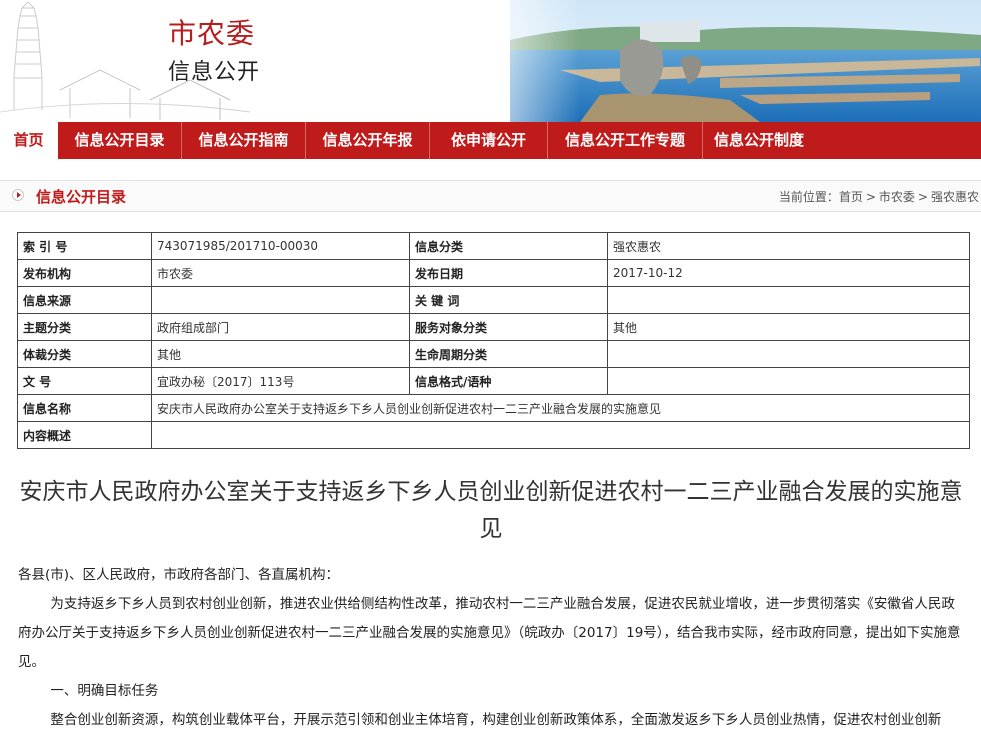 The width and height of the screenshot is (981, 735). What do you see at coordinates (897, 197) in the screenshot?
I see `breadcrumb-agency: 市农委` at bounding box center [897, 197].